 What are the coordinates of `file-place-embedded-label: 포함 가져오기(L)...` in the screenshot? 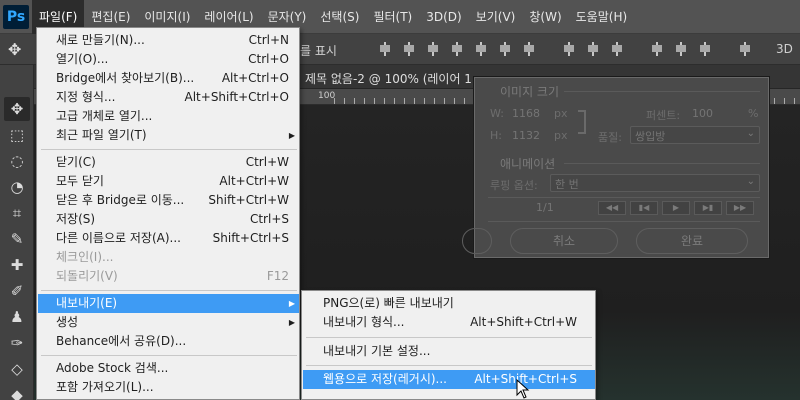 It's located at (105, 387).